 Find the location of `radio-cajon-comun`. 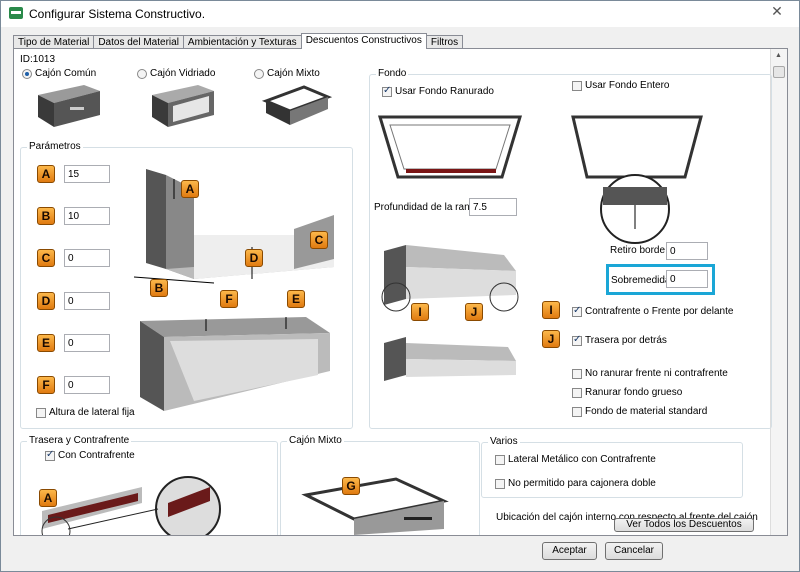

radio-cajon-comun is located at coordinates (27, 74).